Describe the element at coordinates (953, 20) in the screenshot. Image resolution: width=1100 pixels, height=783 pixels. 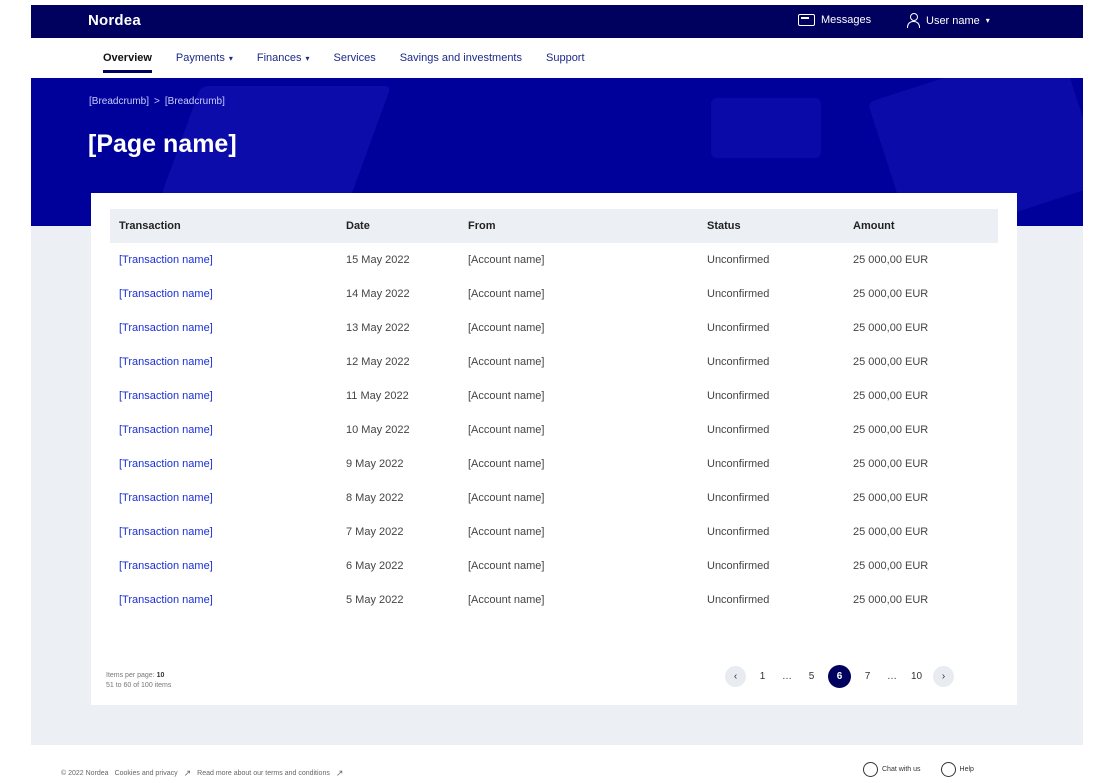
I see `user-name-label: User name` at that location.